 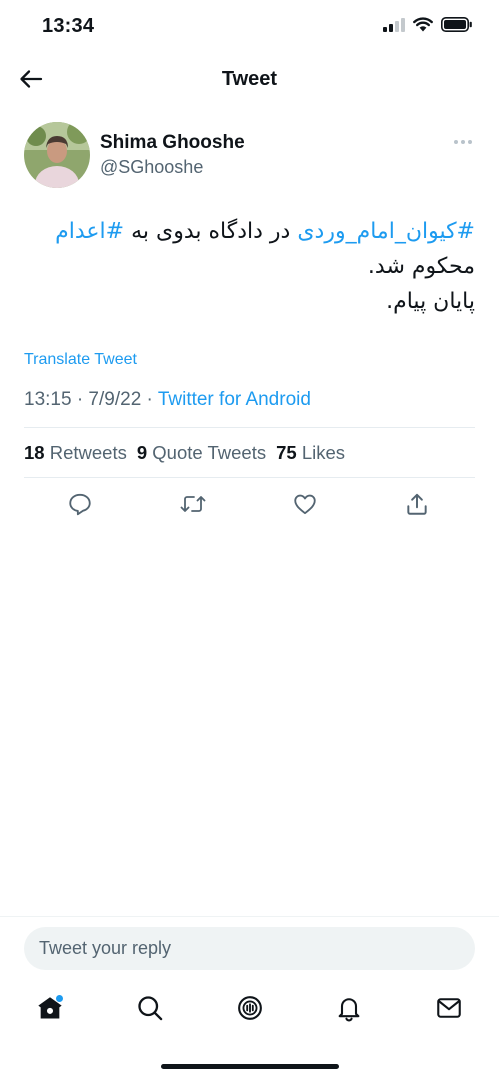 What do you see at coordinates (151, 167) in the screenshot?
I see `author-handle: @SGhooshe` at bounding box center [151, 167].